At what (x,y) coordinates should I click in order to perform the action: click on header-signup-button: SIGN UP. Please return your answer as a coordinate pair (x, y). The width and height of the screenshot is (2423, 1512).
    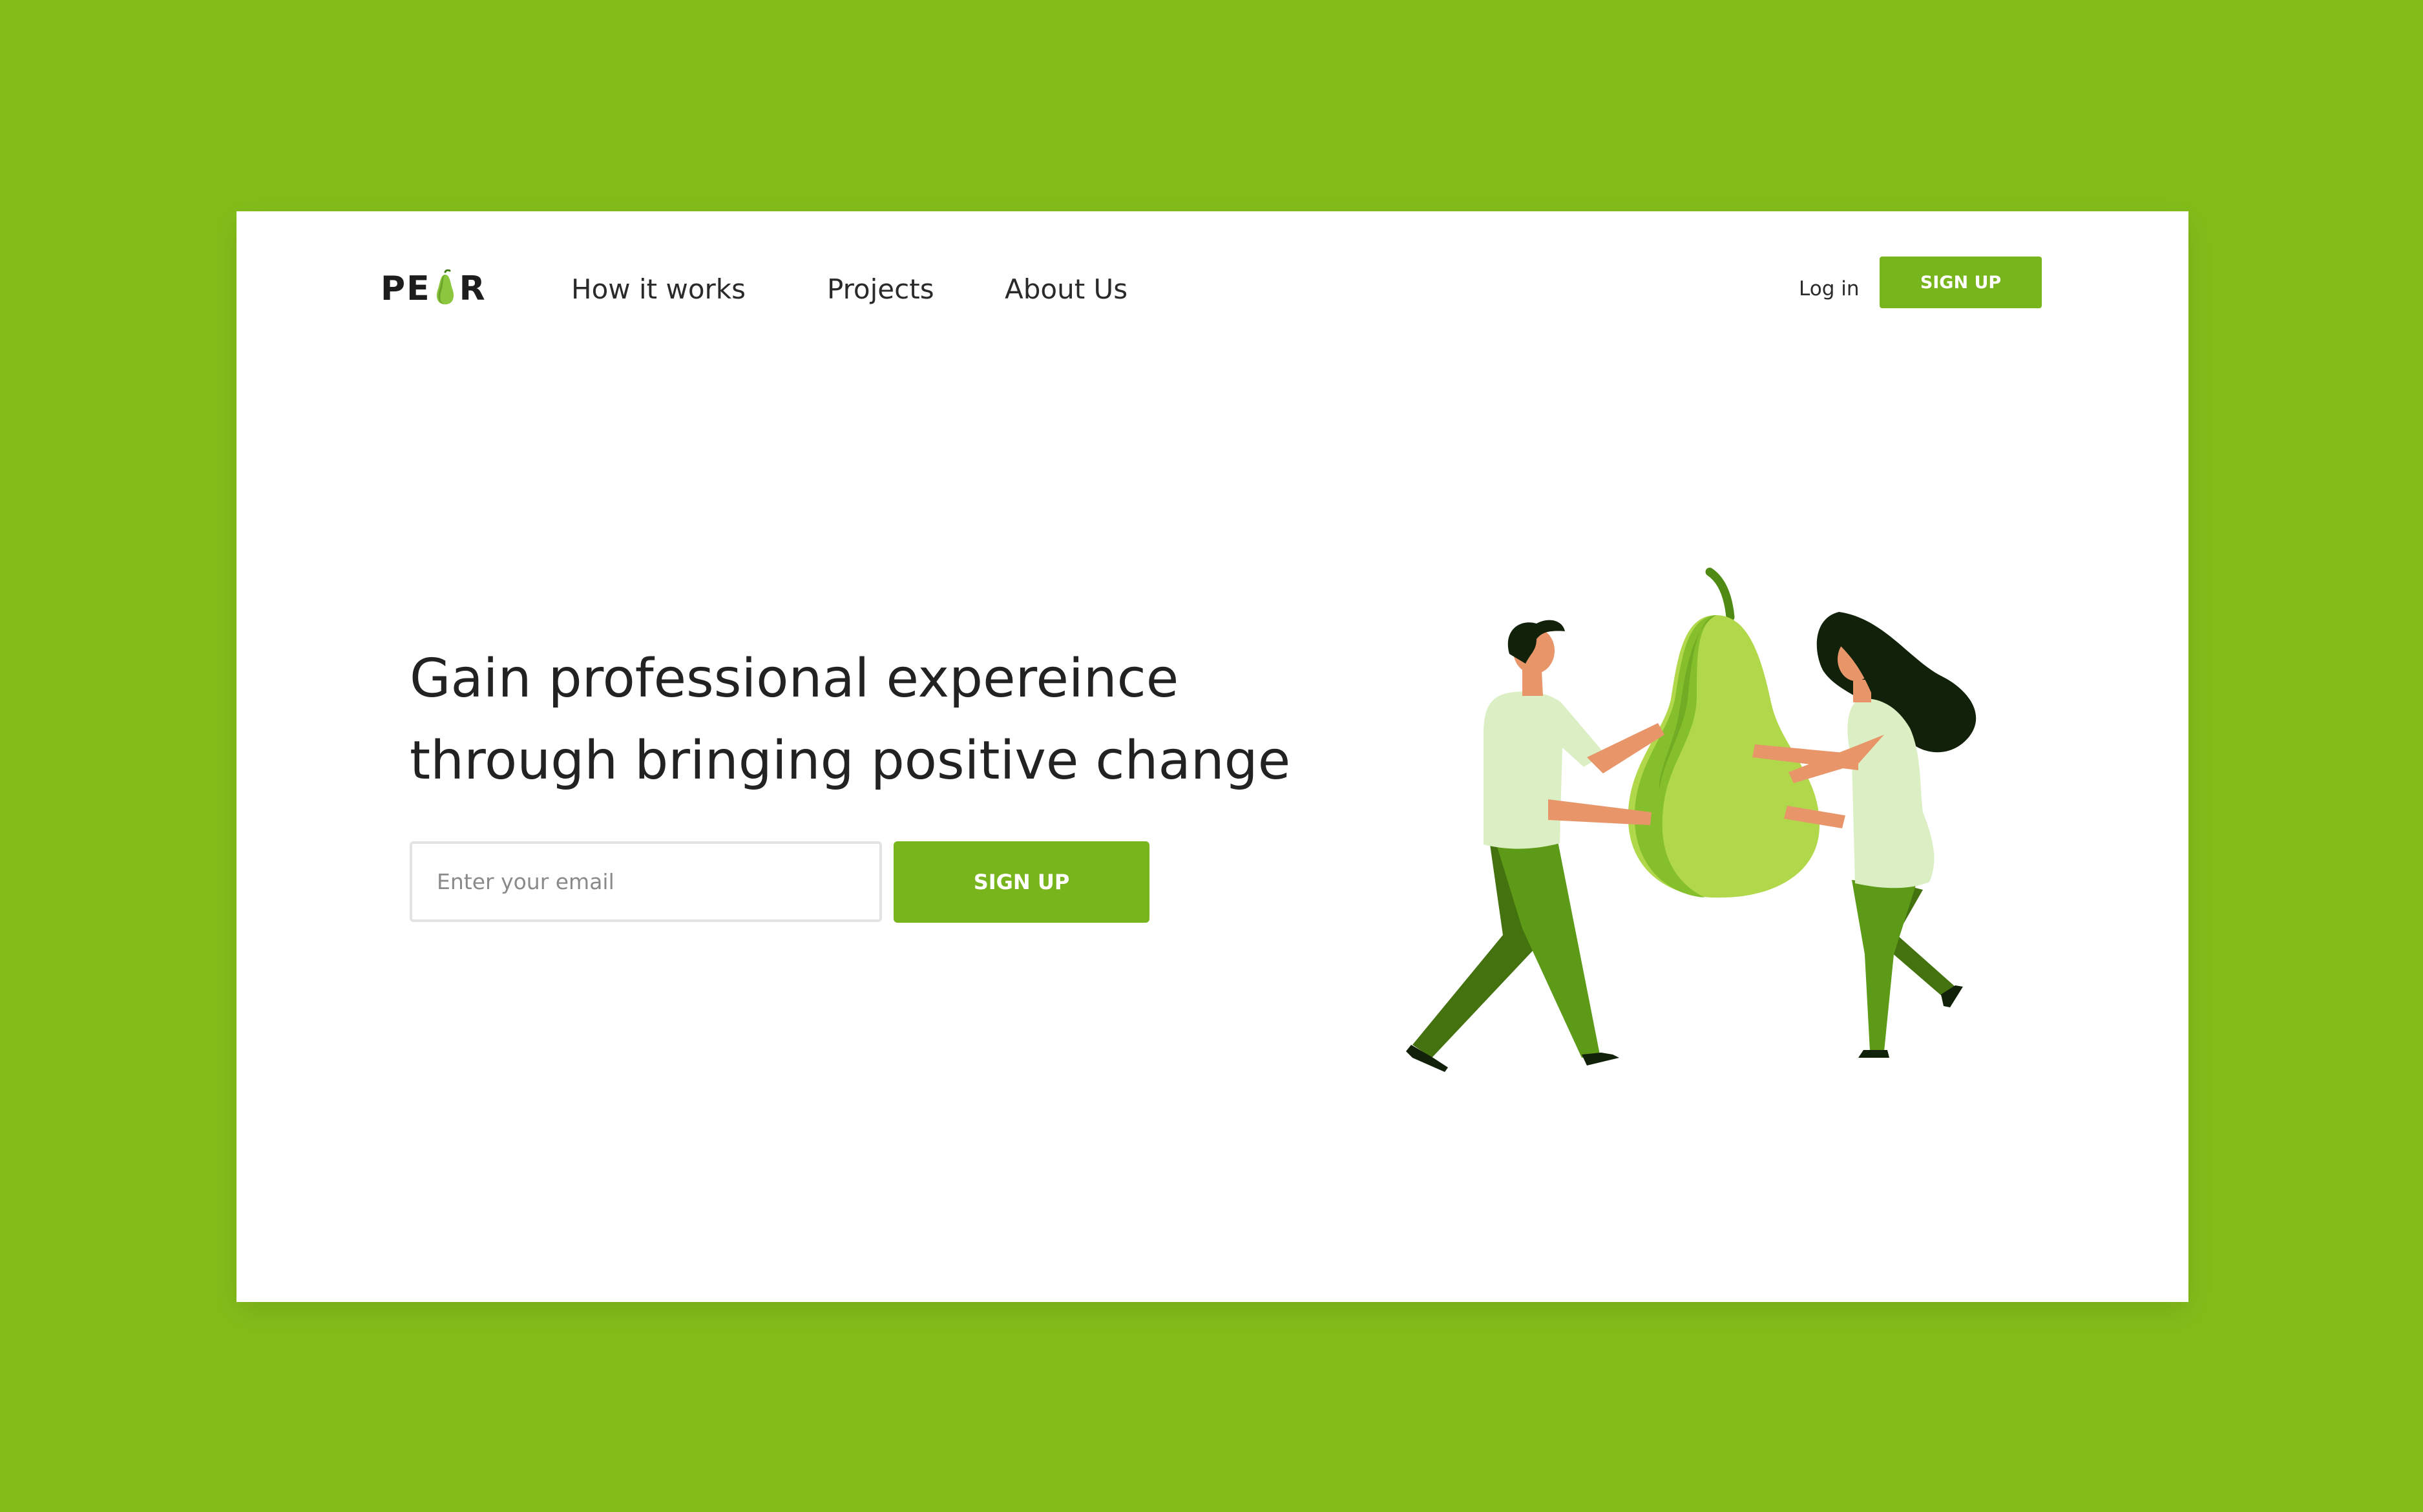
    Looking at the image, I should click on (1961, 282).